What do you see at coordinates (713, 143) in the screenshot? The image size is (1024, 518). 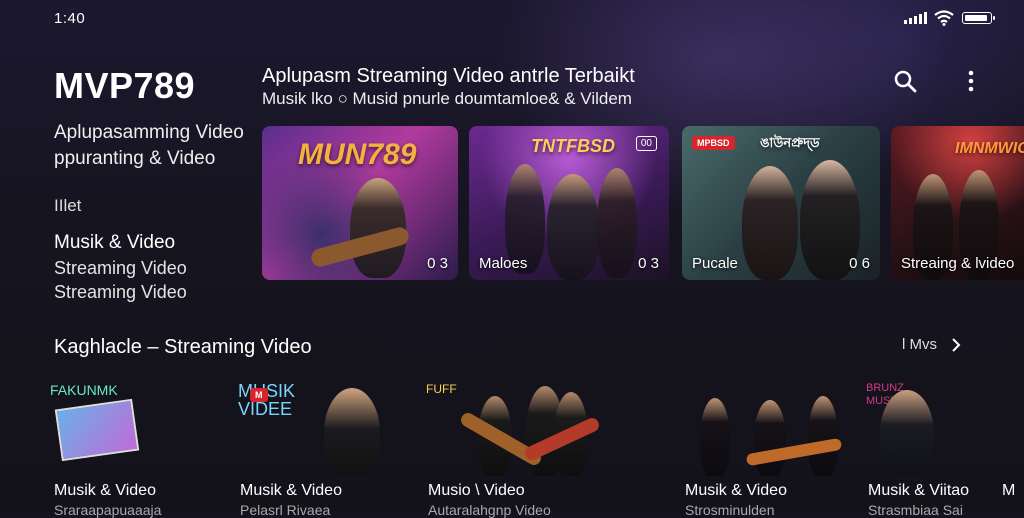 I see `card-badge: MPBSD` at bounding box center [713, 143].